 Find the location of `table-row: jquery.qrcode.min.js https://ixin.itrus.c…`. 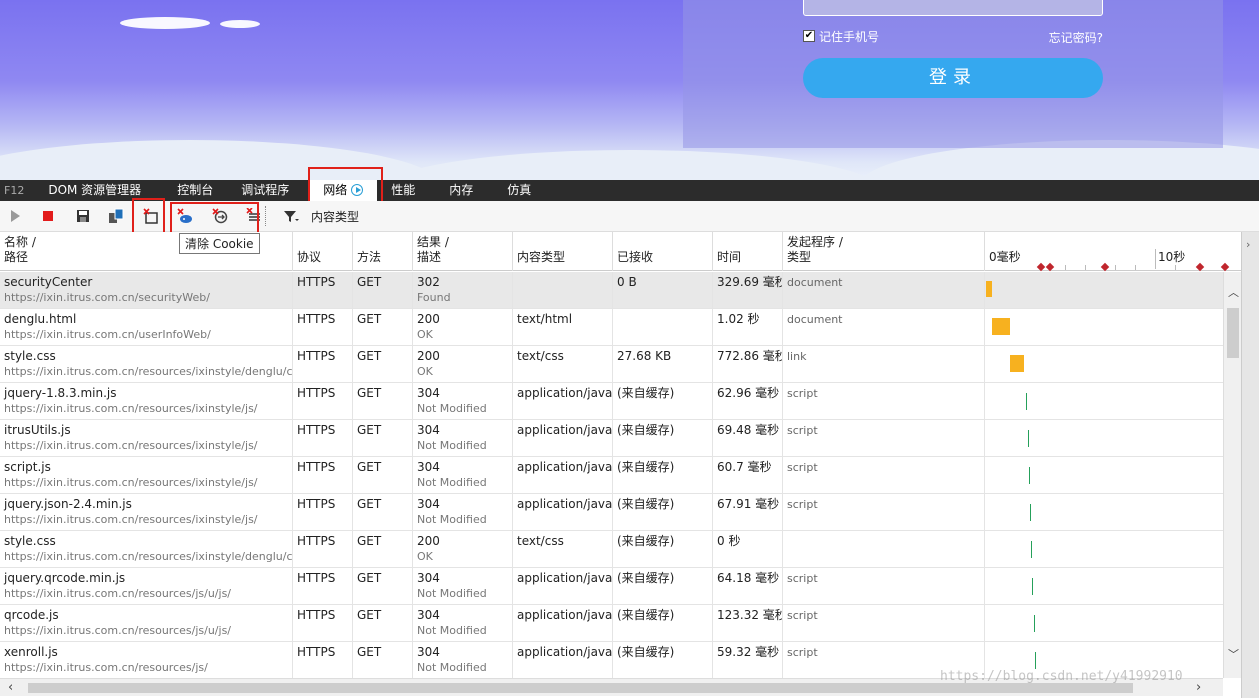

table-row: jquery.qrcode.min.js https://ixin.itrus.c… is located at coordinates (611, 586).